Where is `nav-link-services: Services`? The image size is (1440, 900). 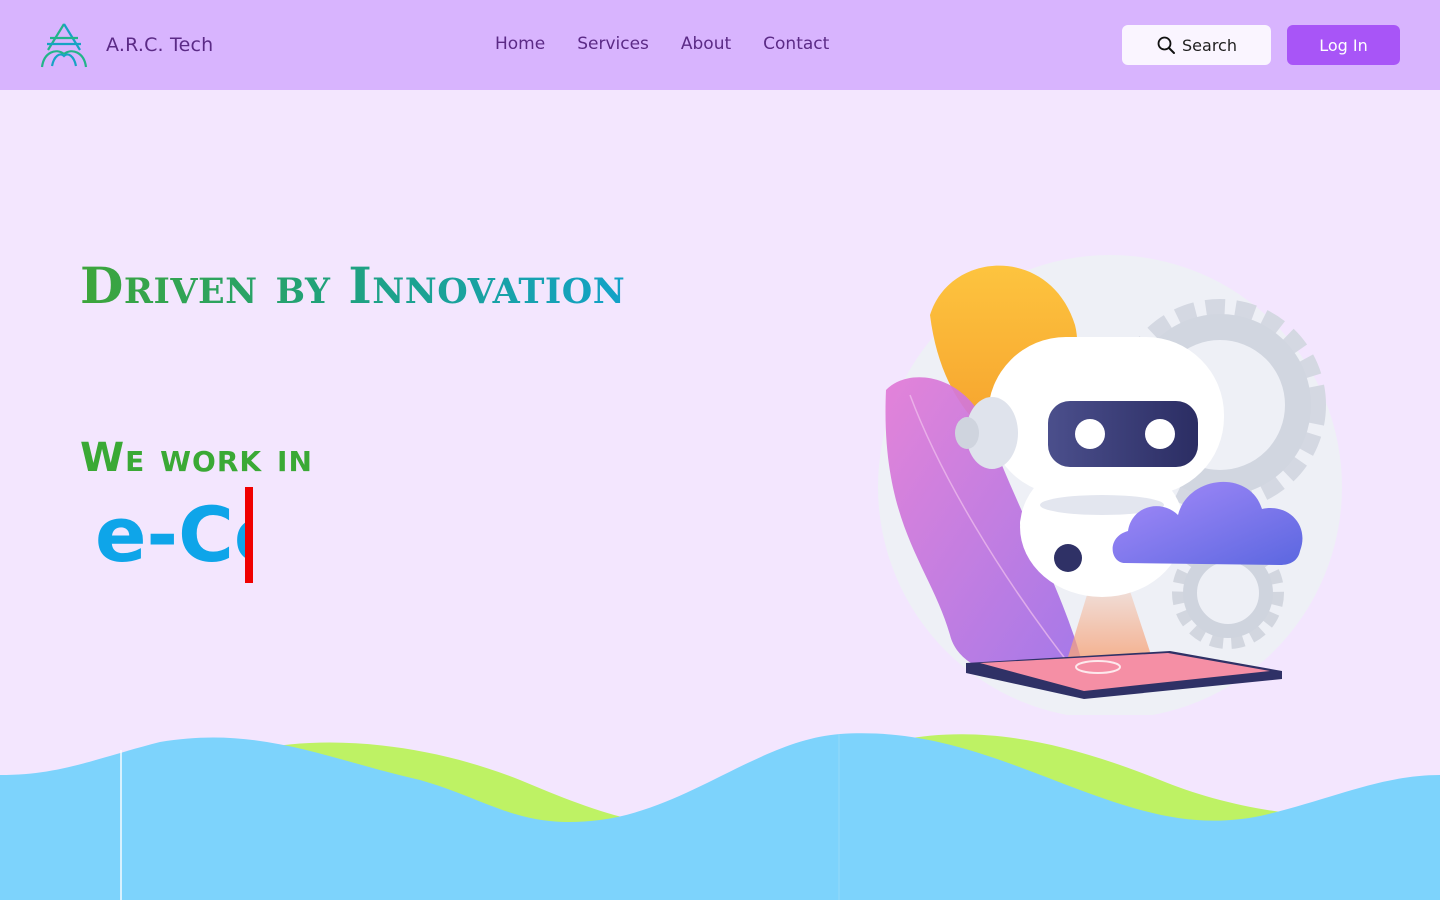
nav-link-services: Services is located at coordinates (613, 44).